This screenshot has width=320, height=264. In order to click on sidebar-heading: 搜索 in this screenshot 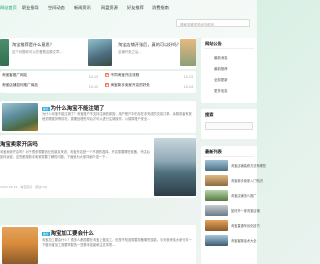, I will do `click(209, 114)`.